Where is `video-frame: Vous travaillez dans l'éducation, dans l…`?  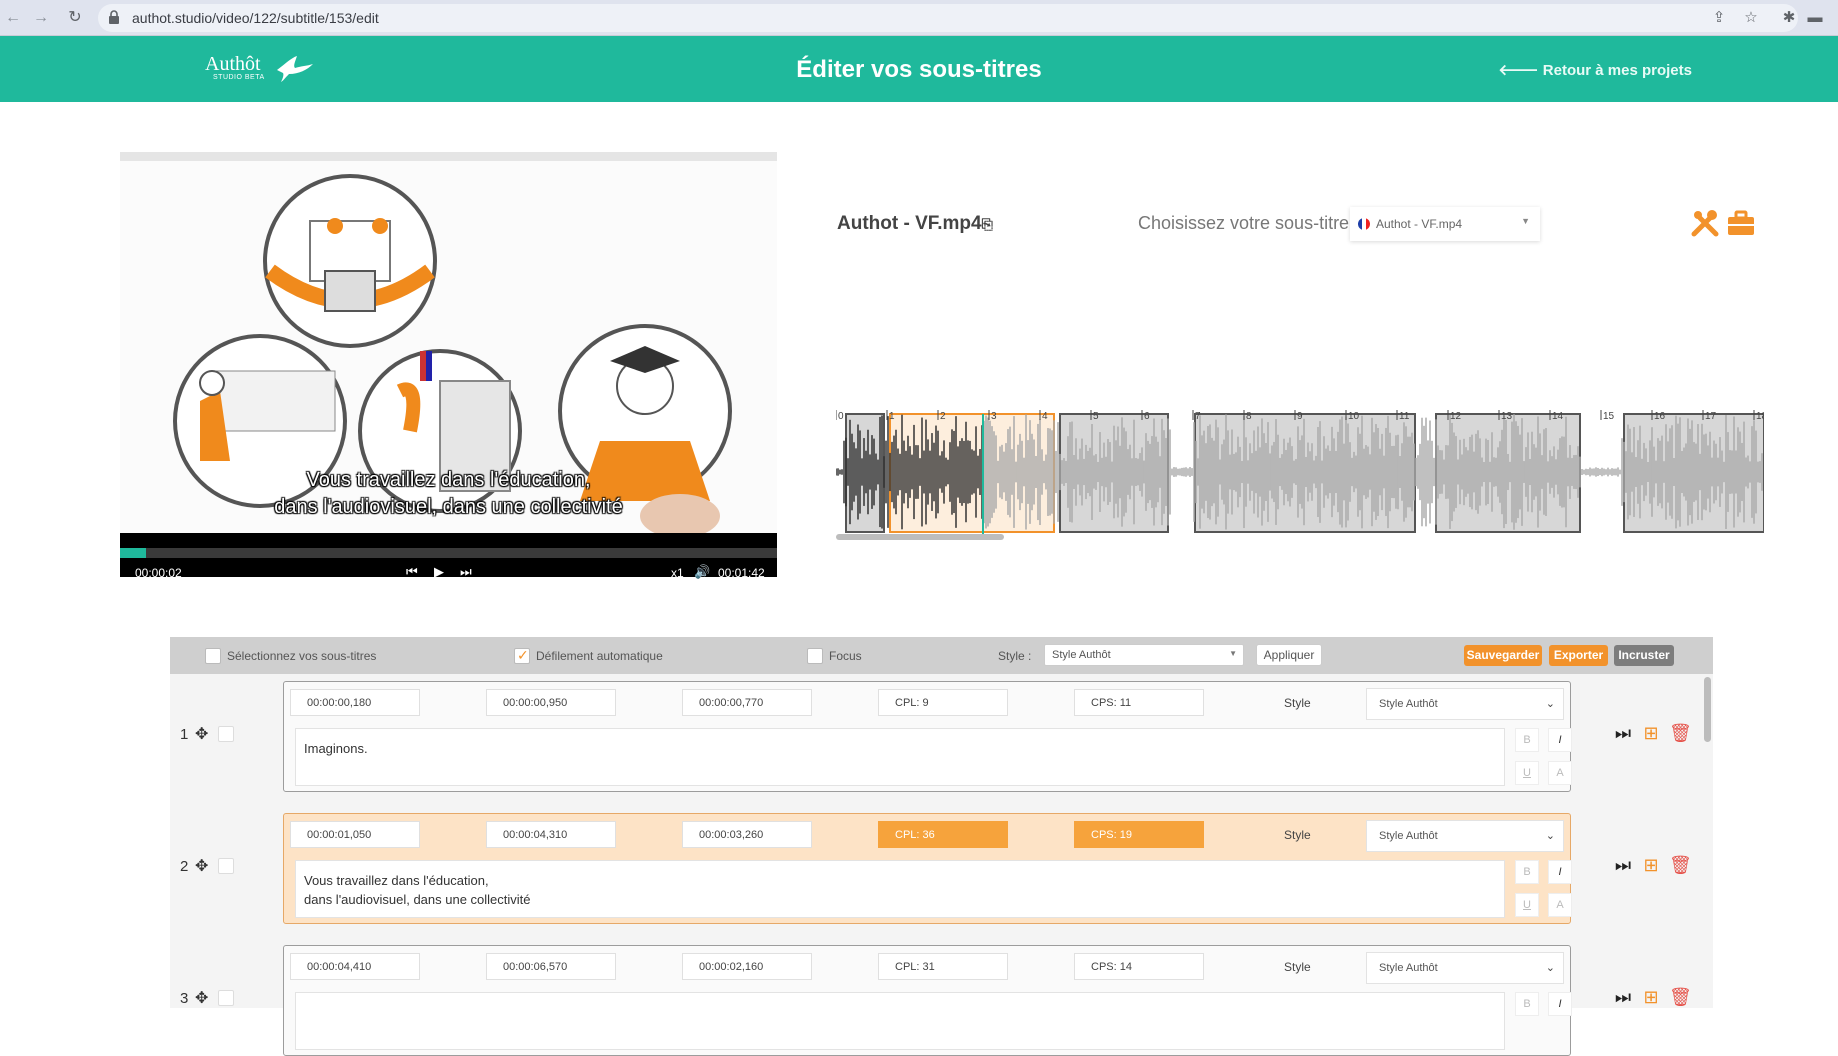
video-frame: Vous travaillez dans l'éducation, dans l… is located at coordinates (448, 347).